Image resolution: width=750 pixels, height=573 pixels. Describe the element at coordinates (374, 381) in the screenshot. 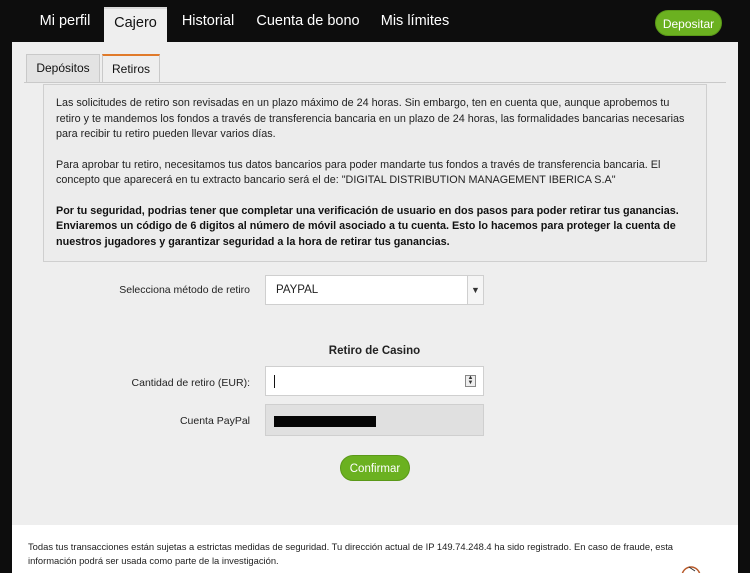

I see `amount-input: ▲ ▼` at that location.